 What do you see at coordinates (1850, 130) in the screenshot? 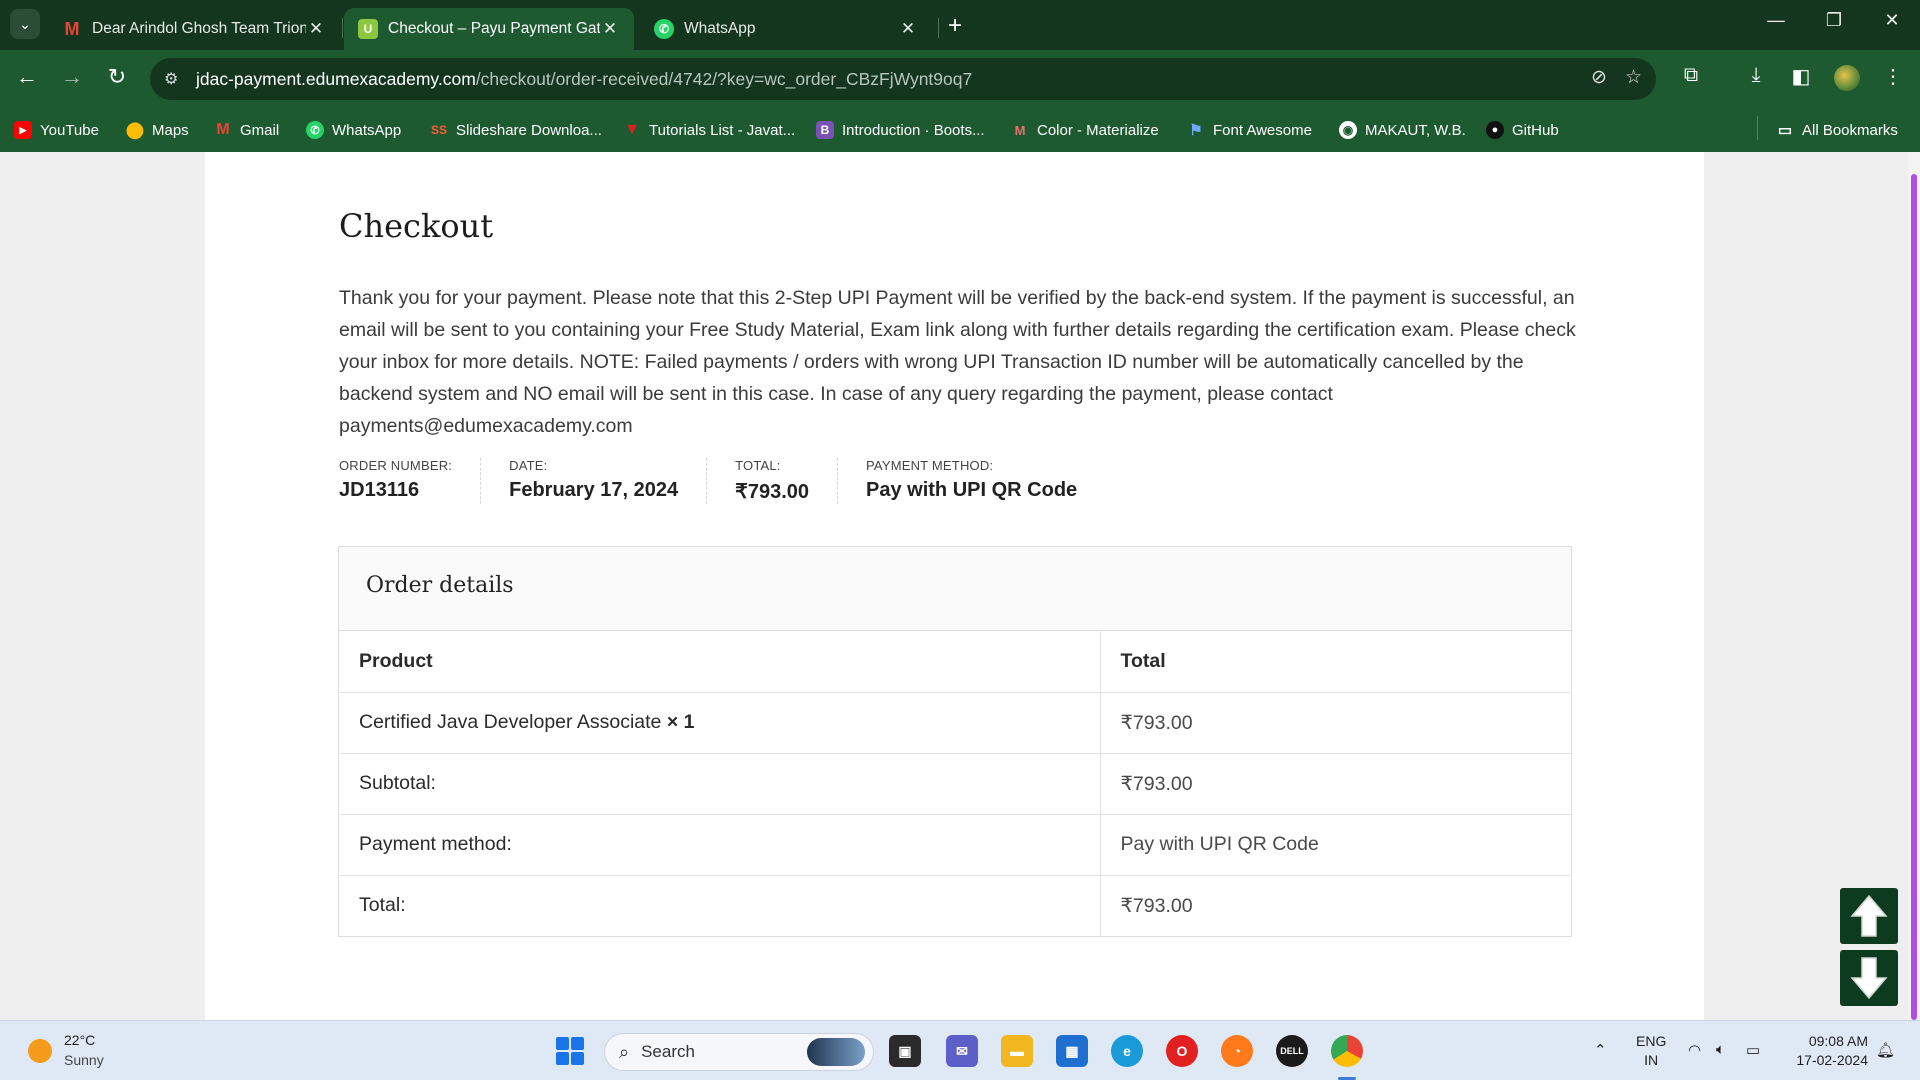
I see `bookmark-label: All Bookmarks` at bounding box center [1850, 130].